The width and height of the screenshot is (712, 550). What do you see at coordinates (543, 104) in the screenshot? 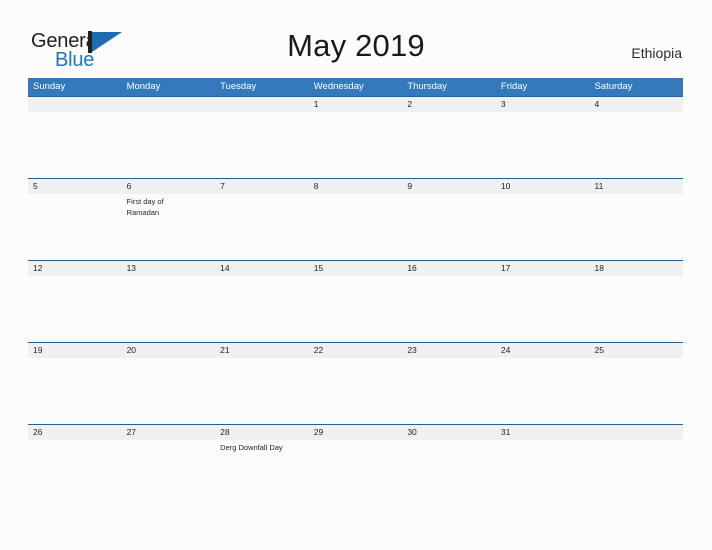
I see `day-cell-number: 3` at bounding box center [543, 104].